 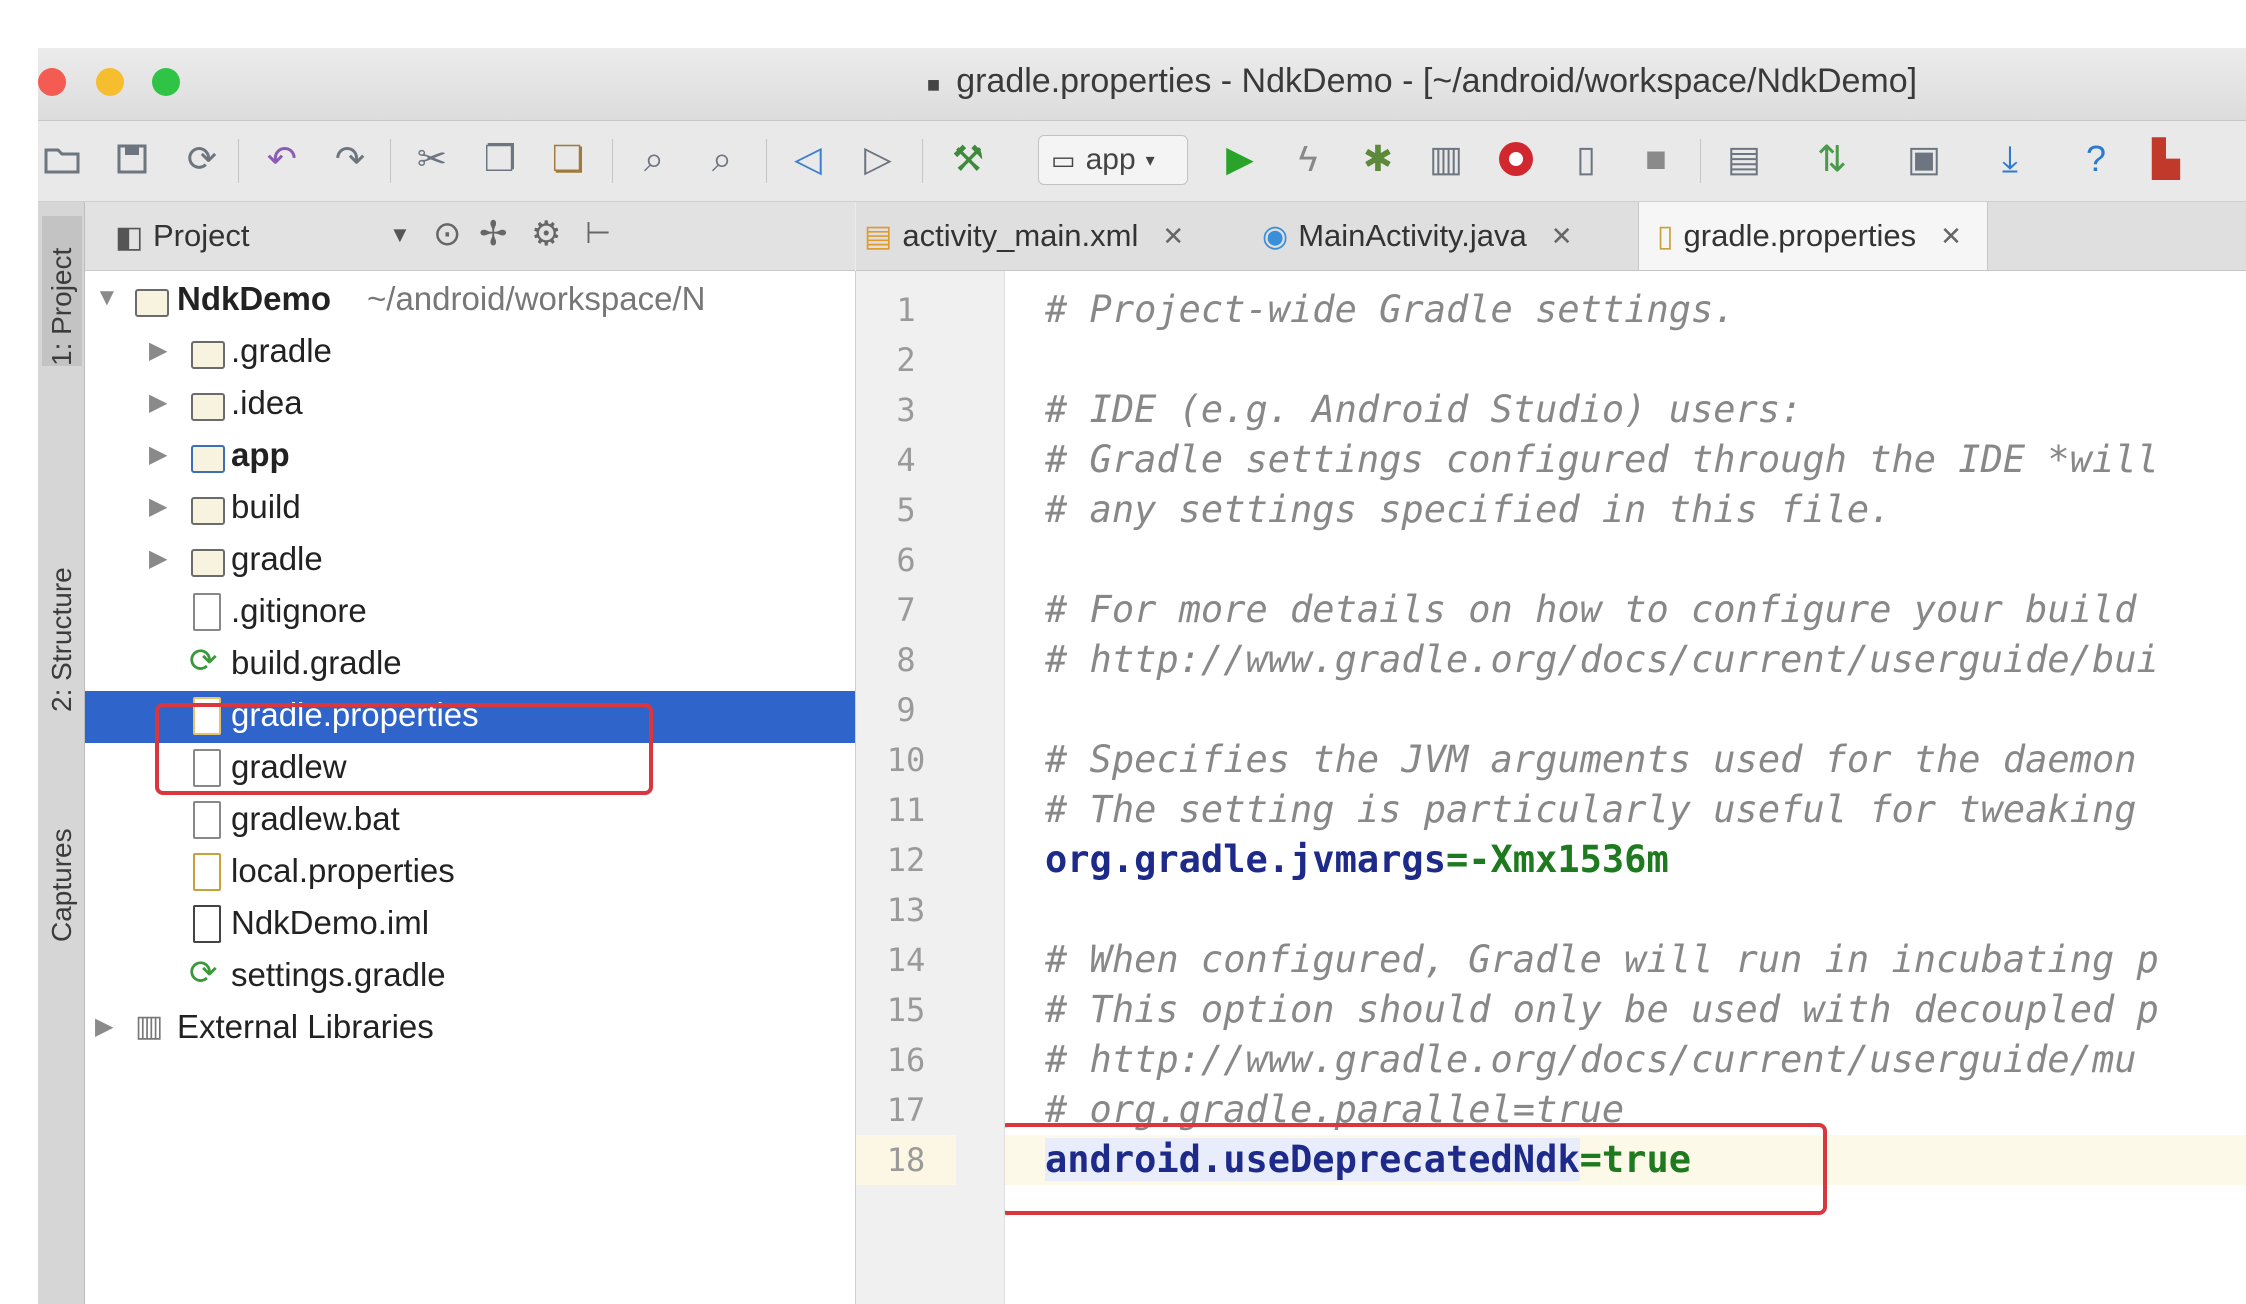 What do you see at coordinates (878, 159) in the screenshot?
I see `forward-icon: ▷` at bounding box center [878, 159].